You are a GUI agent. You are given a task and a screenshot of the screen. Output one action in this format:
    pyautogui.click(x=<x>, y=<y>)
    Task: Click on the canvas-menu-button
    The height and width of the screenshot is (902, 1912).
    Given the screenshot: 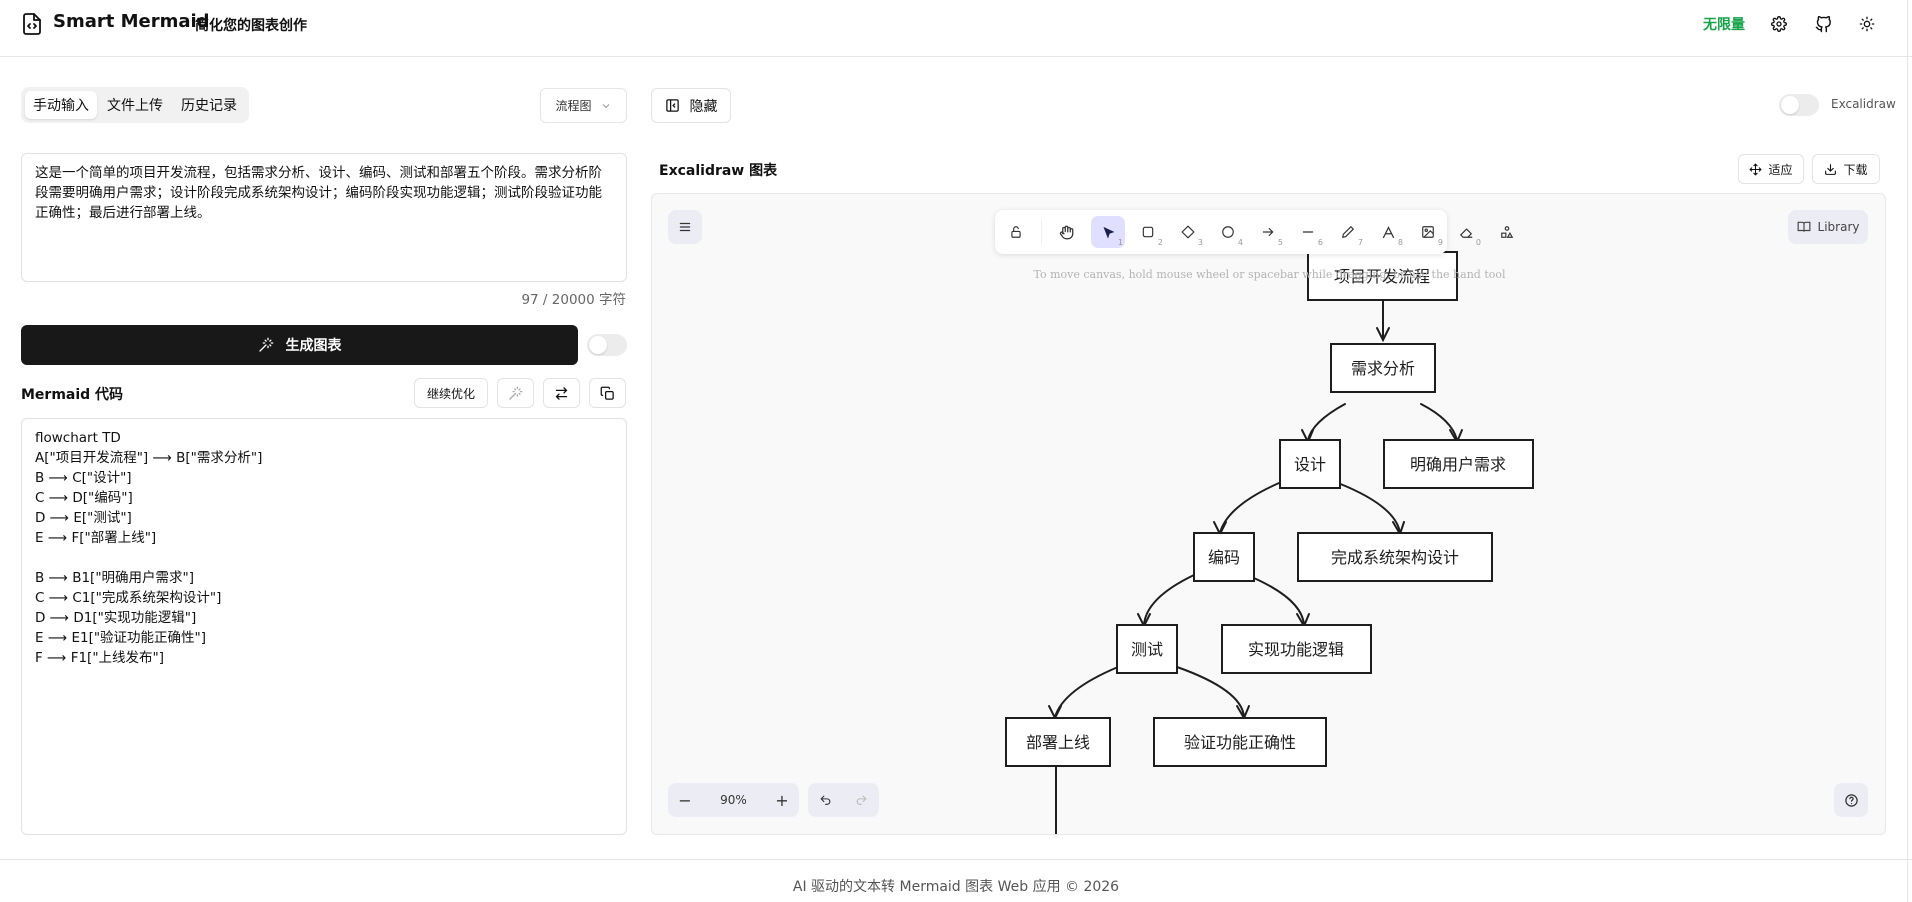 What is the action you would take?
    pyautogui.click(x=685, y=227)
    